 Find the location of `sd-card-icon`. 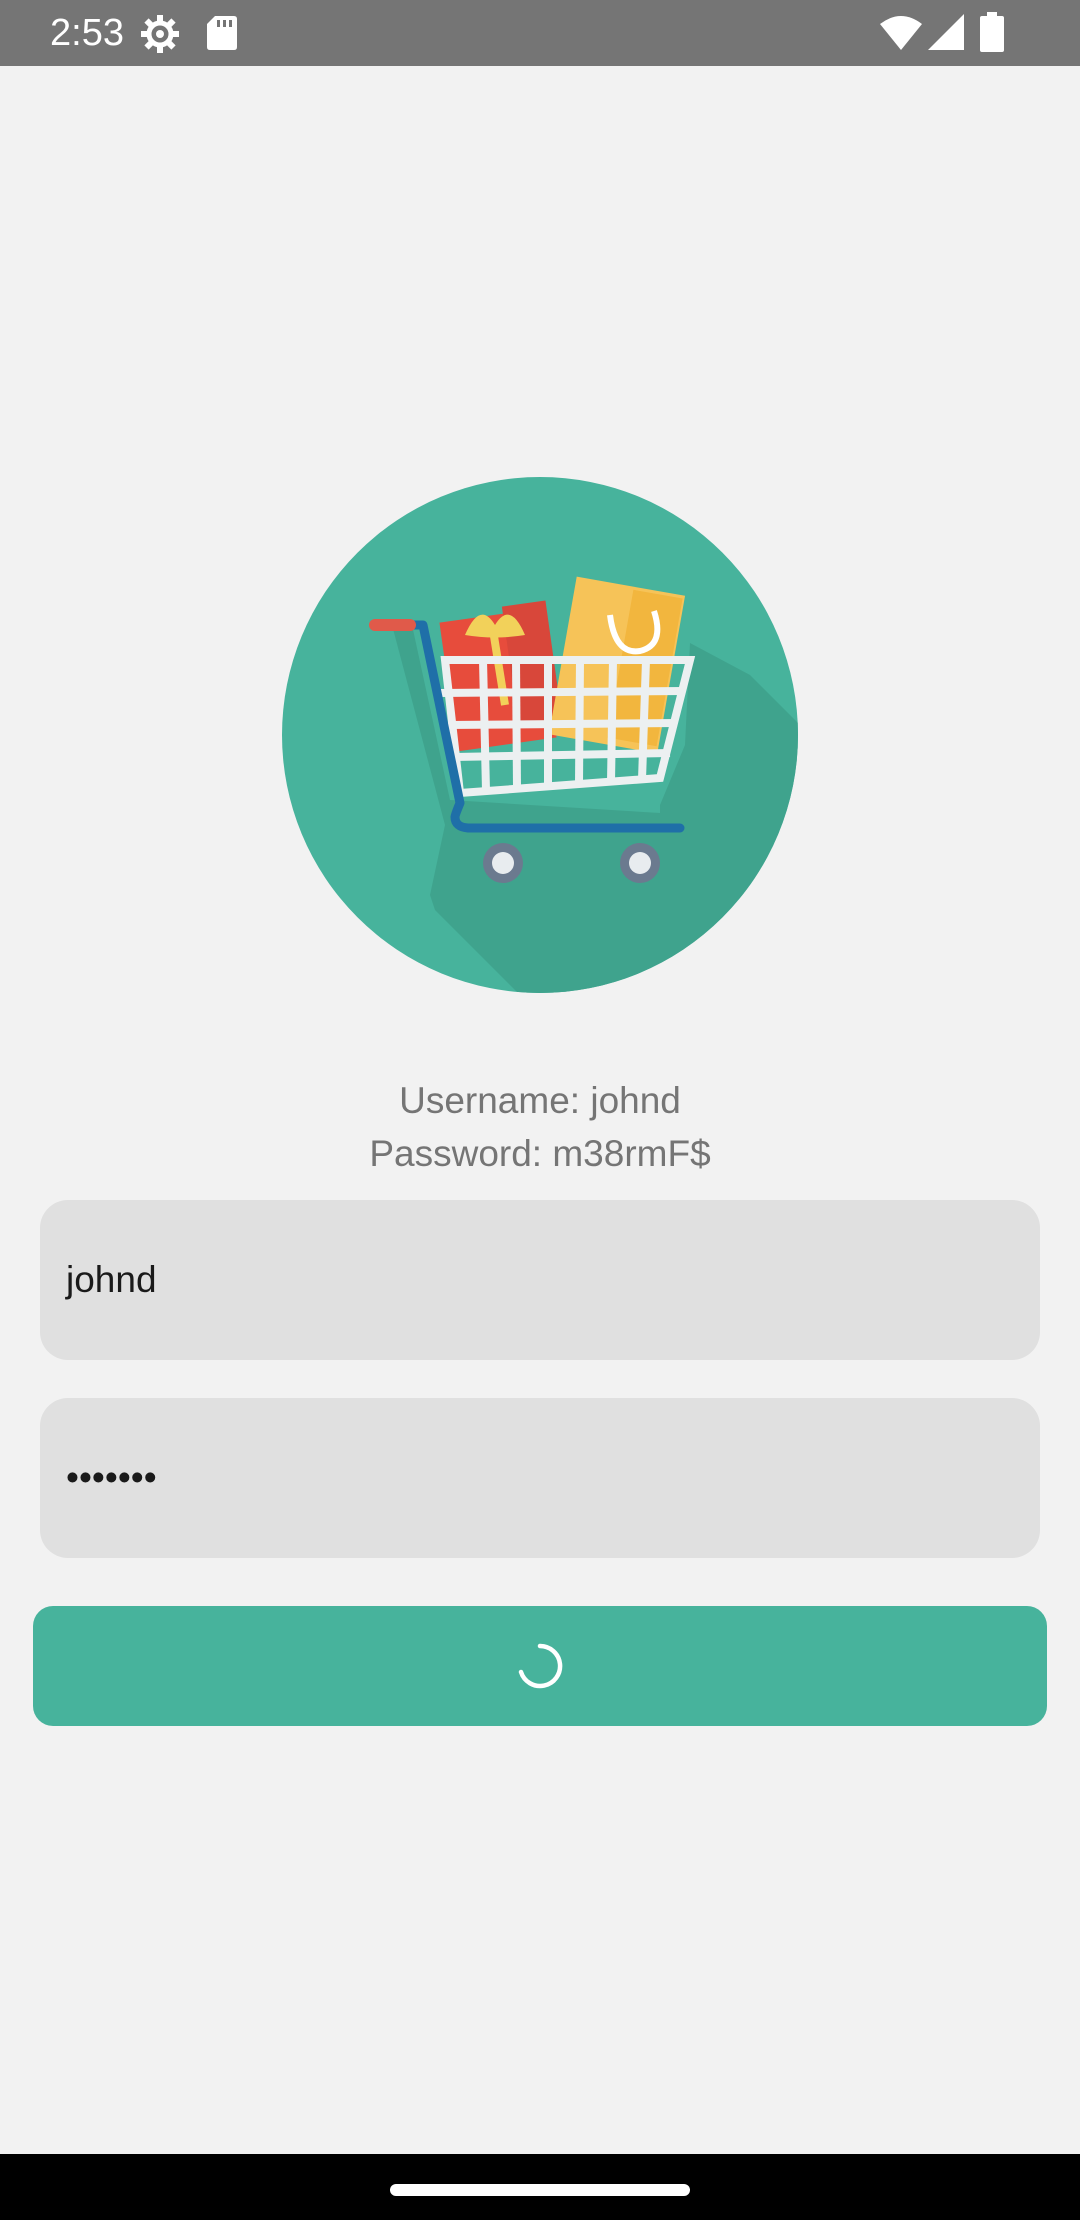

sd-card-icon is located at coordinates (222, 33).